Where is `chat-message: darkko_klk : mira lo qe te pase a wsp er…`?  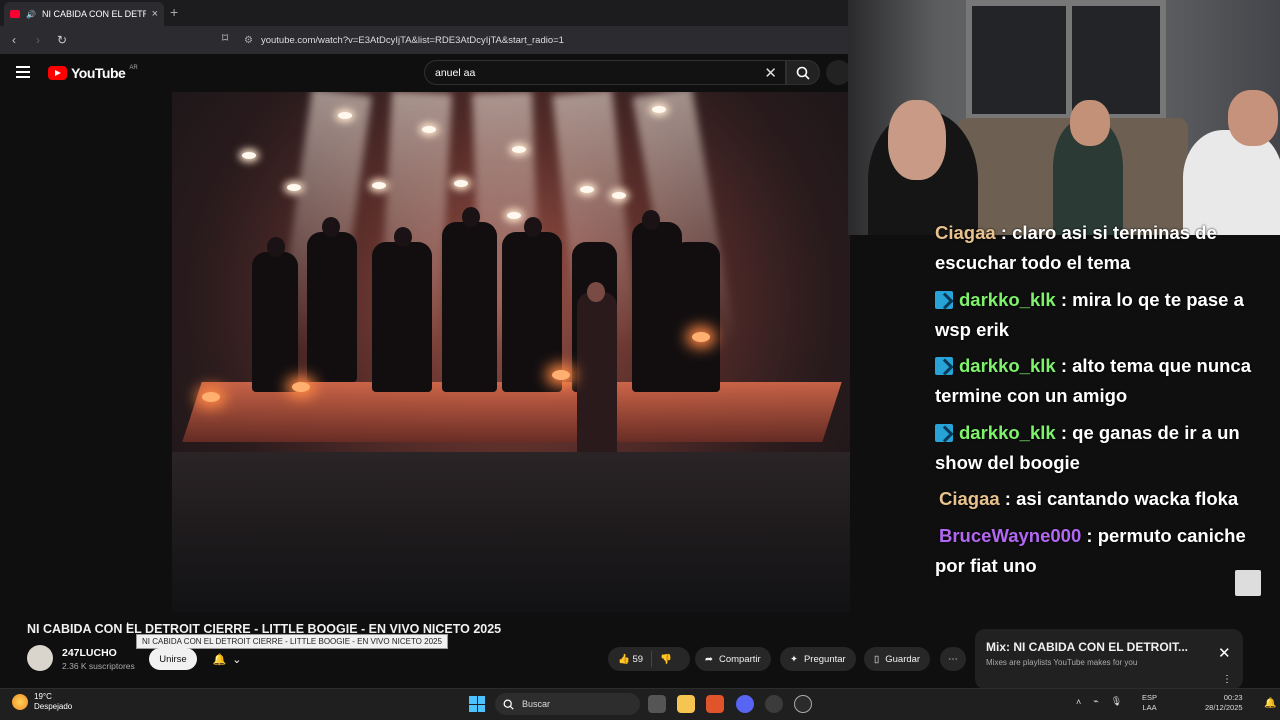
chat-message: darkko_klk : mira lo qe te pase a wsp er… is located at coordinates (1089, 314).